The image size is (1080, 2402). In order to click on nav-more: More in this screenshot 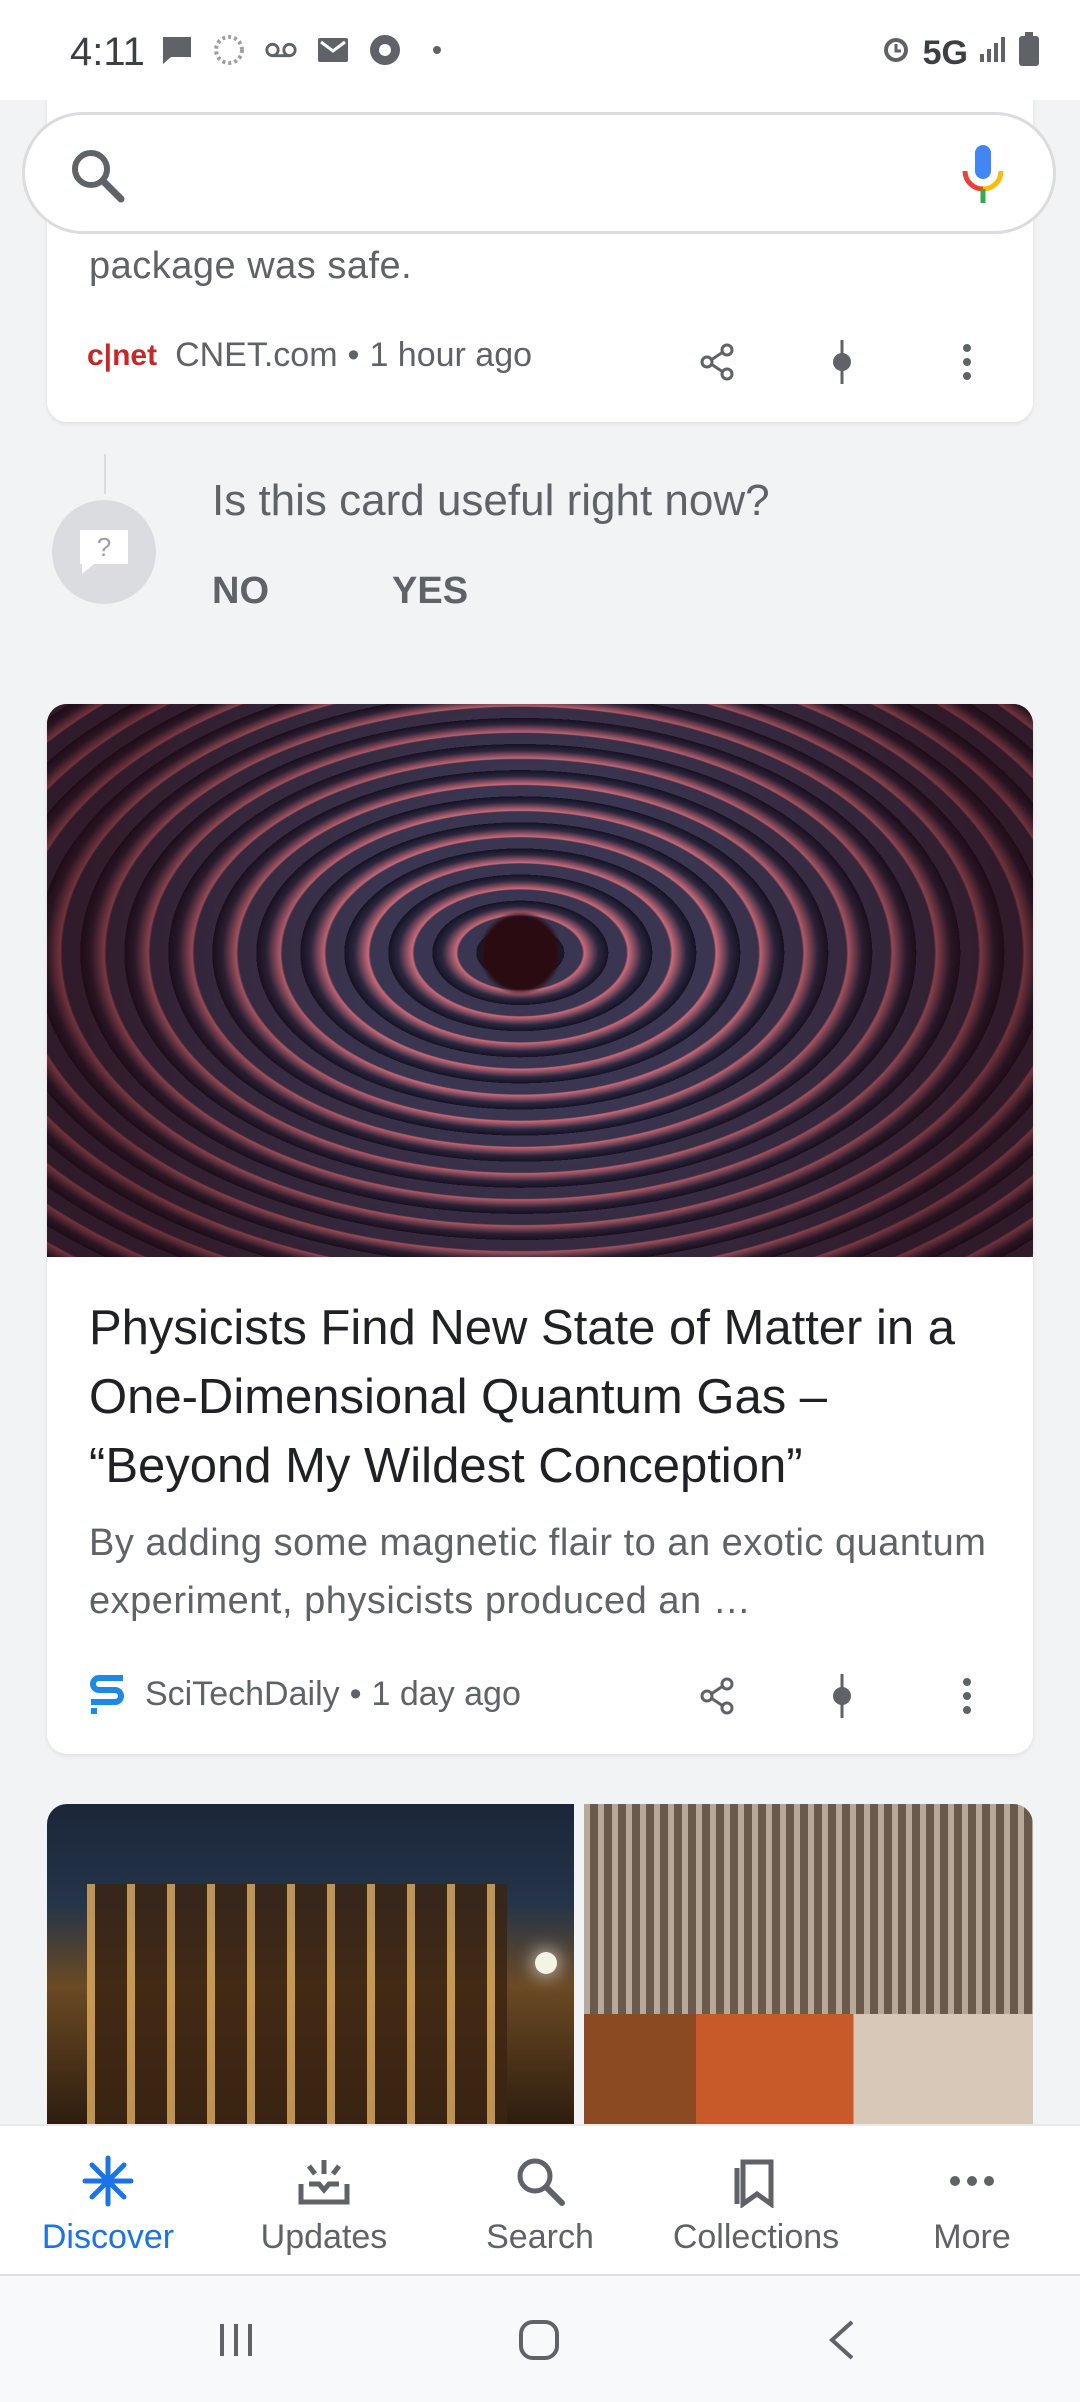, I will do `click(972, 2201)`.